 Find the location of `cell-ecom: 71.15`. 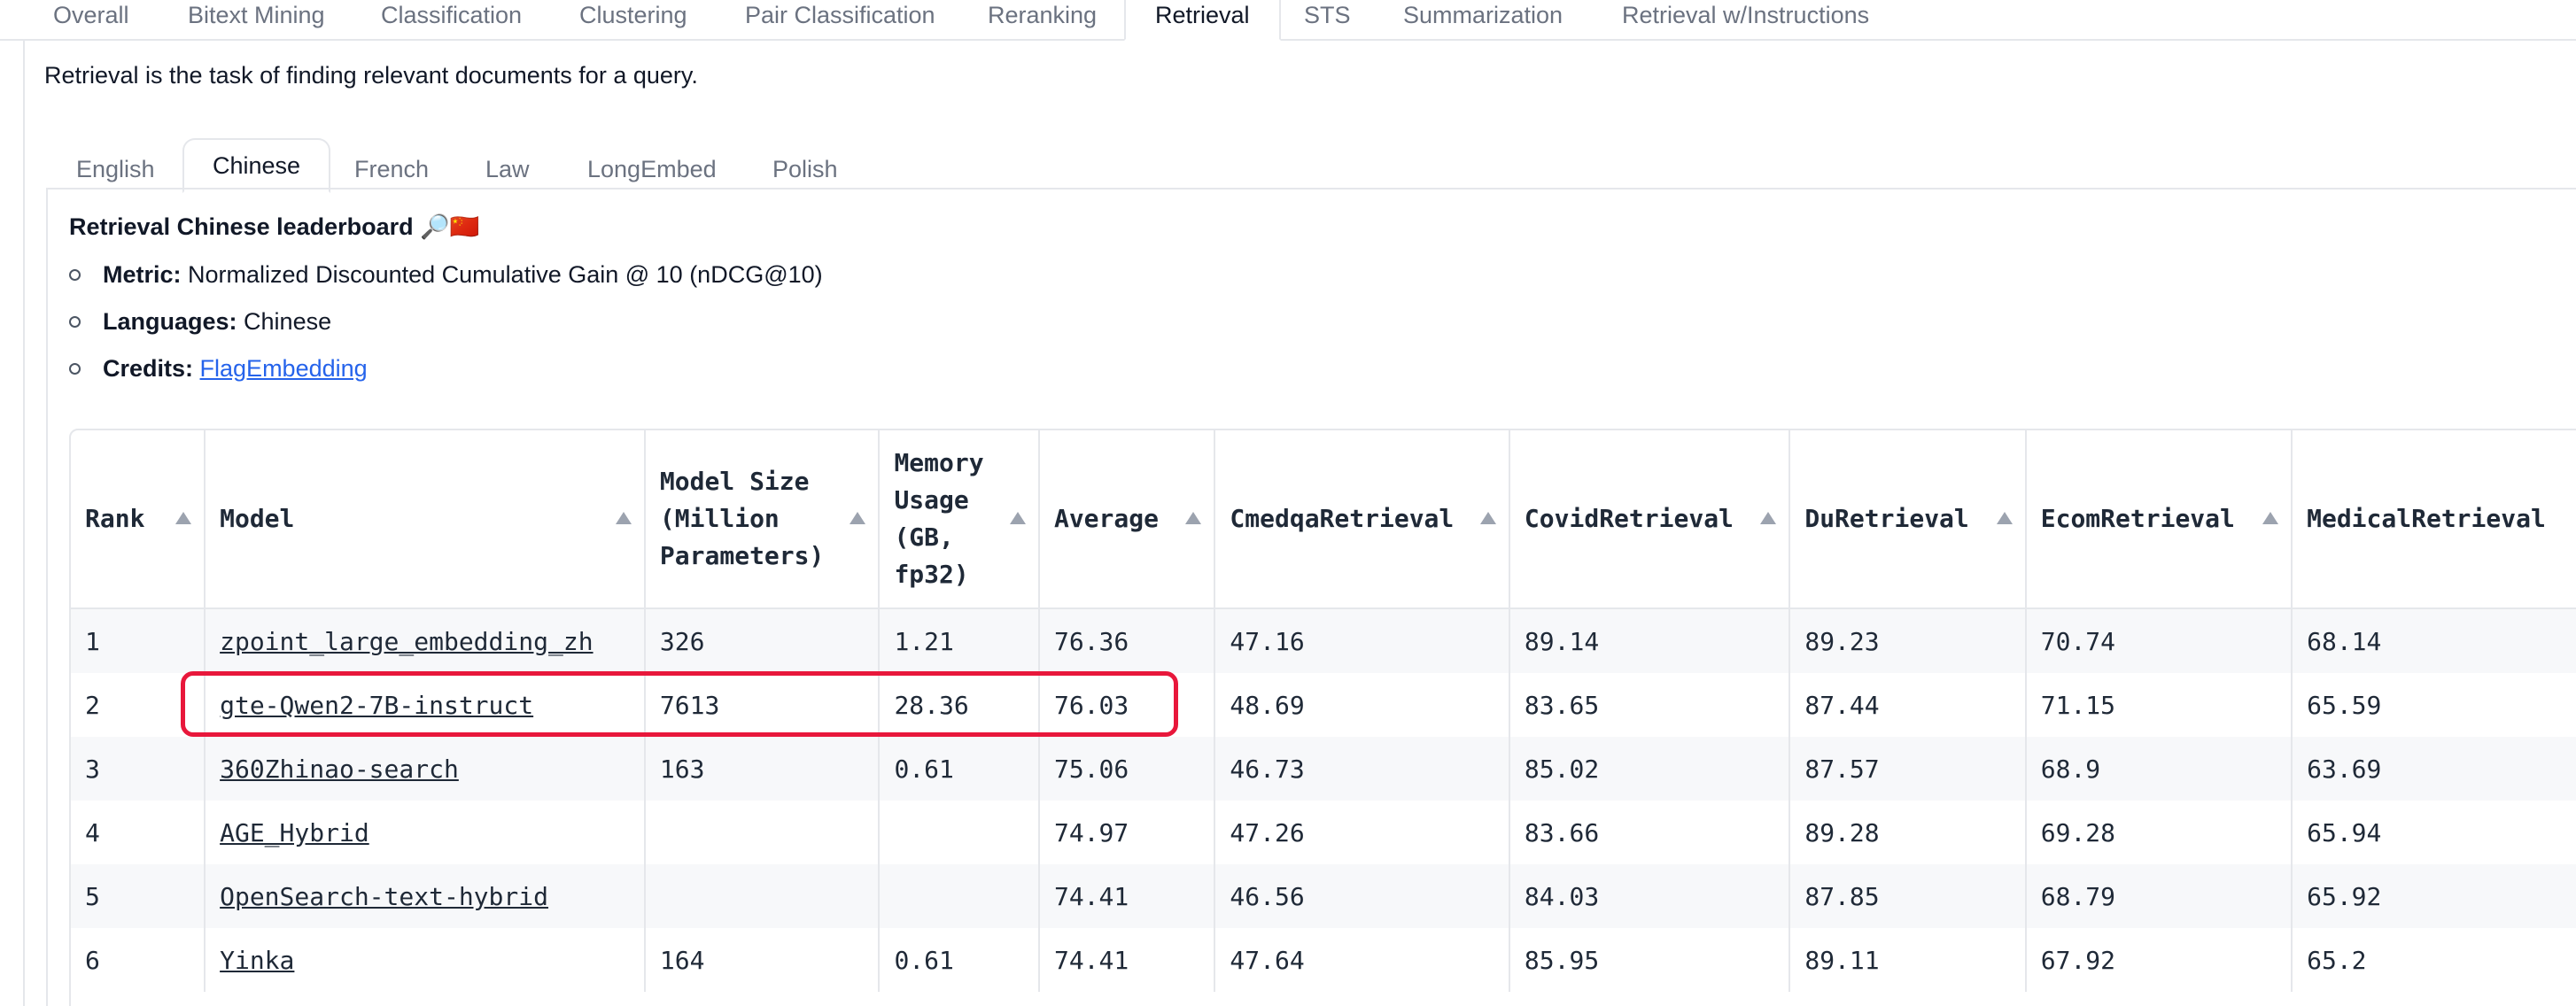

cell-ecom: 71.15 is located at coordinates (2159, 705).